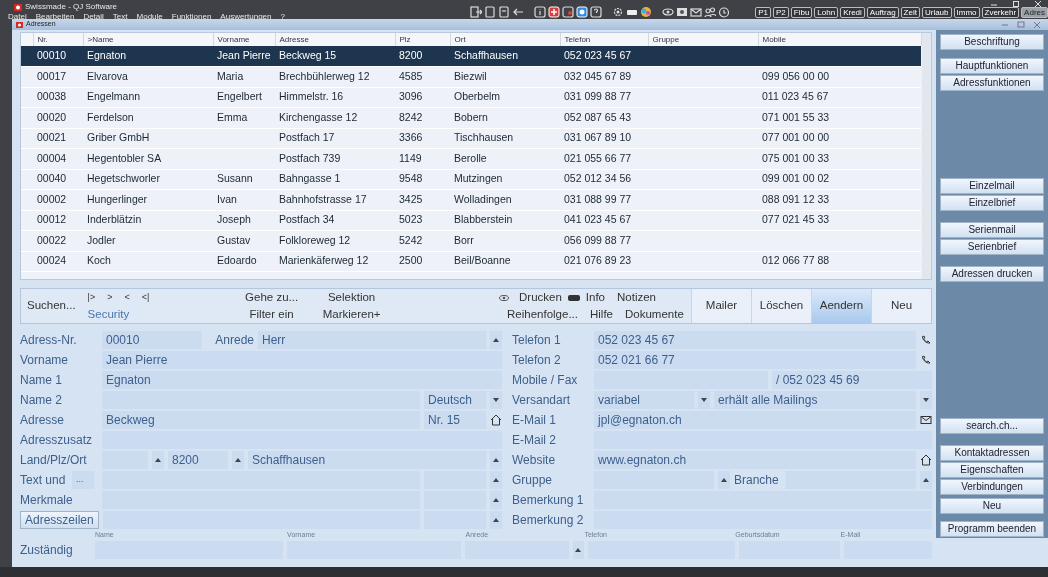 This screenshot has height=577, width=1048. What do you see at coordinates (198, 460) in the screenshot?
I see `input-field: 8200` at bounding box center [198, 460].